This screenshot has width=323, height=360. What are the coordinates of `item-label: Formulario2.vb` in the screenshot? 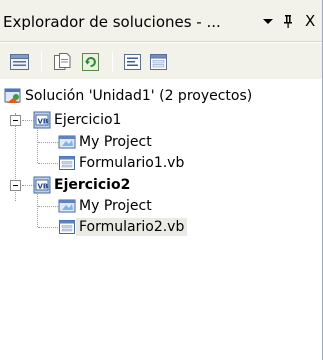 It's located at (132, 227).